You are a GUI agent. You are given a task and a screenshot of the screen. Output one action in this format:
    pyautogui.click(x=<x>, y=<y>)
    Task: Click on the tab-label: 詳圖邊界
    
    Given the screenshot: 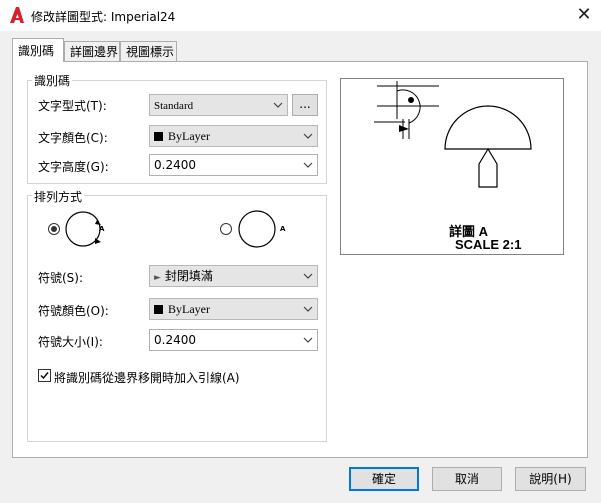 What is the action you would take?
    pyautogui.click(x=94, y=52)
    